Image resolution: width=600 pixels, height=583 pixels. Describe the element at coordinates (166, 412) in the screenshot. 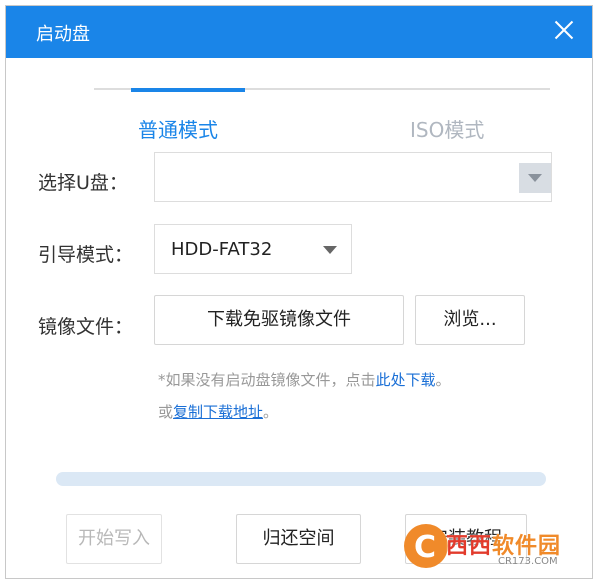

I see `hint-text: 或` at that location.